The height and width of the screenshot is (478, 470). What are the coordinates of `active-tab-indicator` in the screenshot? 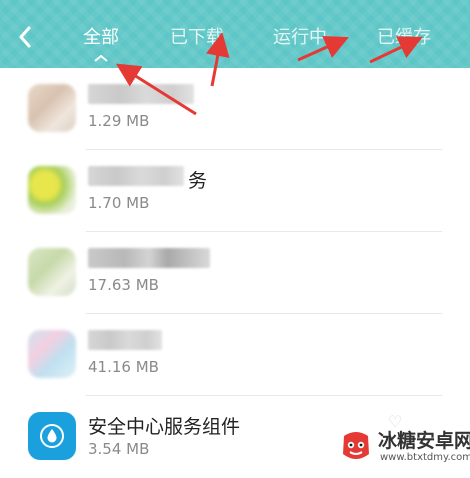 It's located at (101, 58).